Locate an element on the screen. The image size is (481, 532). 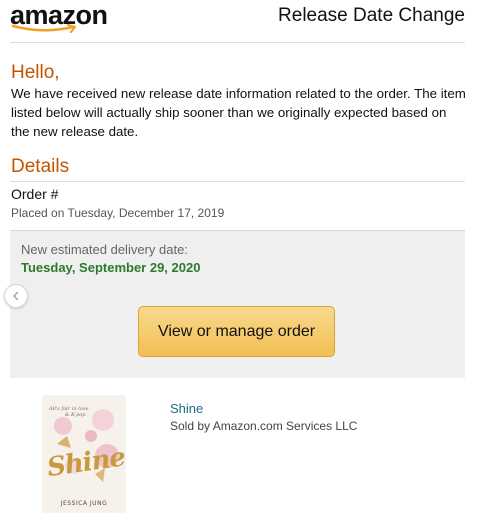
carousel-prev-button is located at coordinates (16, 296).